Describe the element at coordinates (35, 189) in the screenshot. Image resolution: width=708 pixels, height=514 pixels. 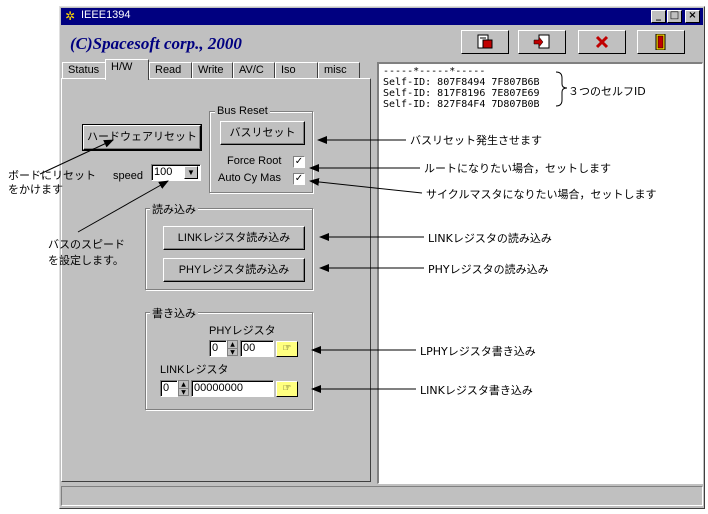
I see `annotation-hard-reset-line2: をかけます` at that location.